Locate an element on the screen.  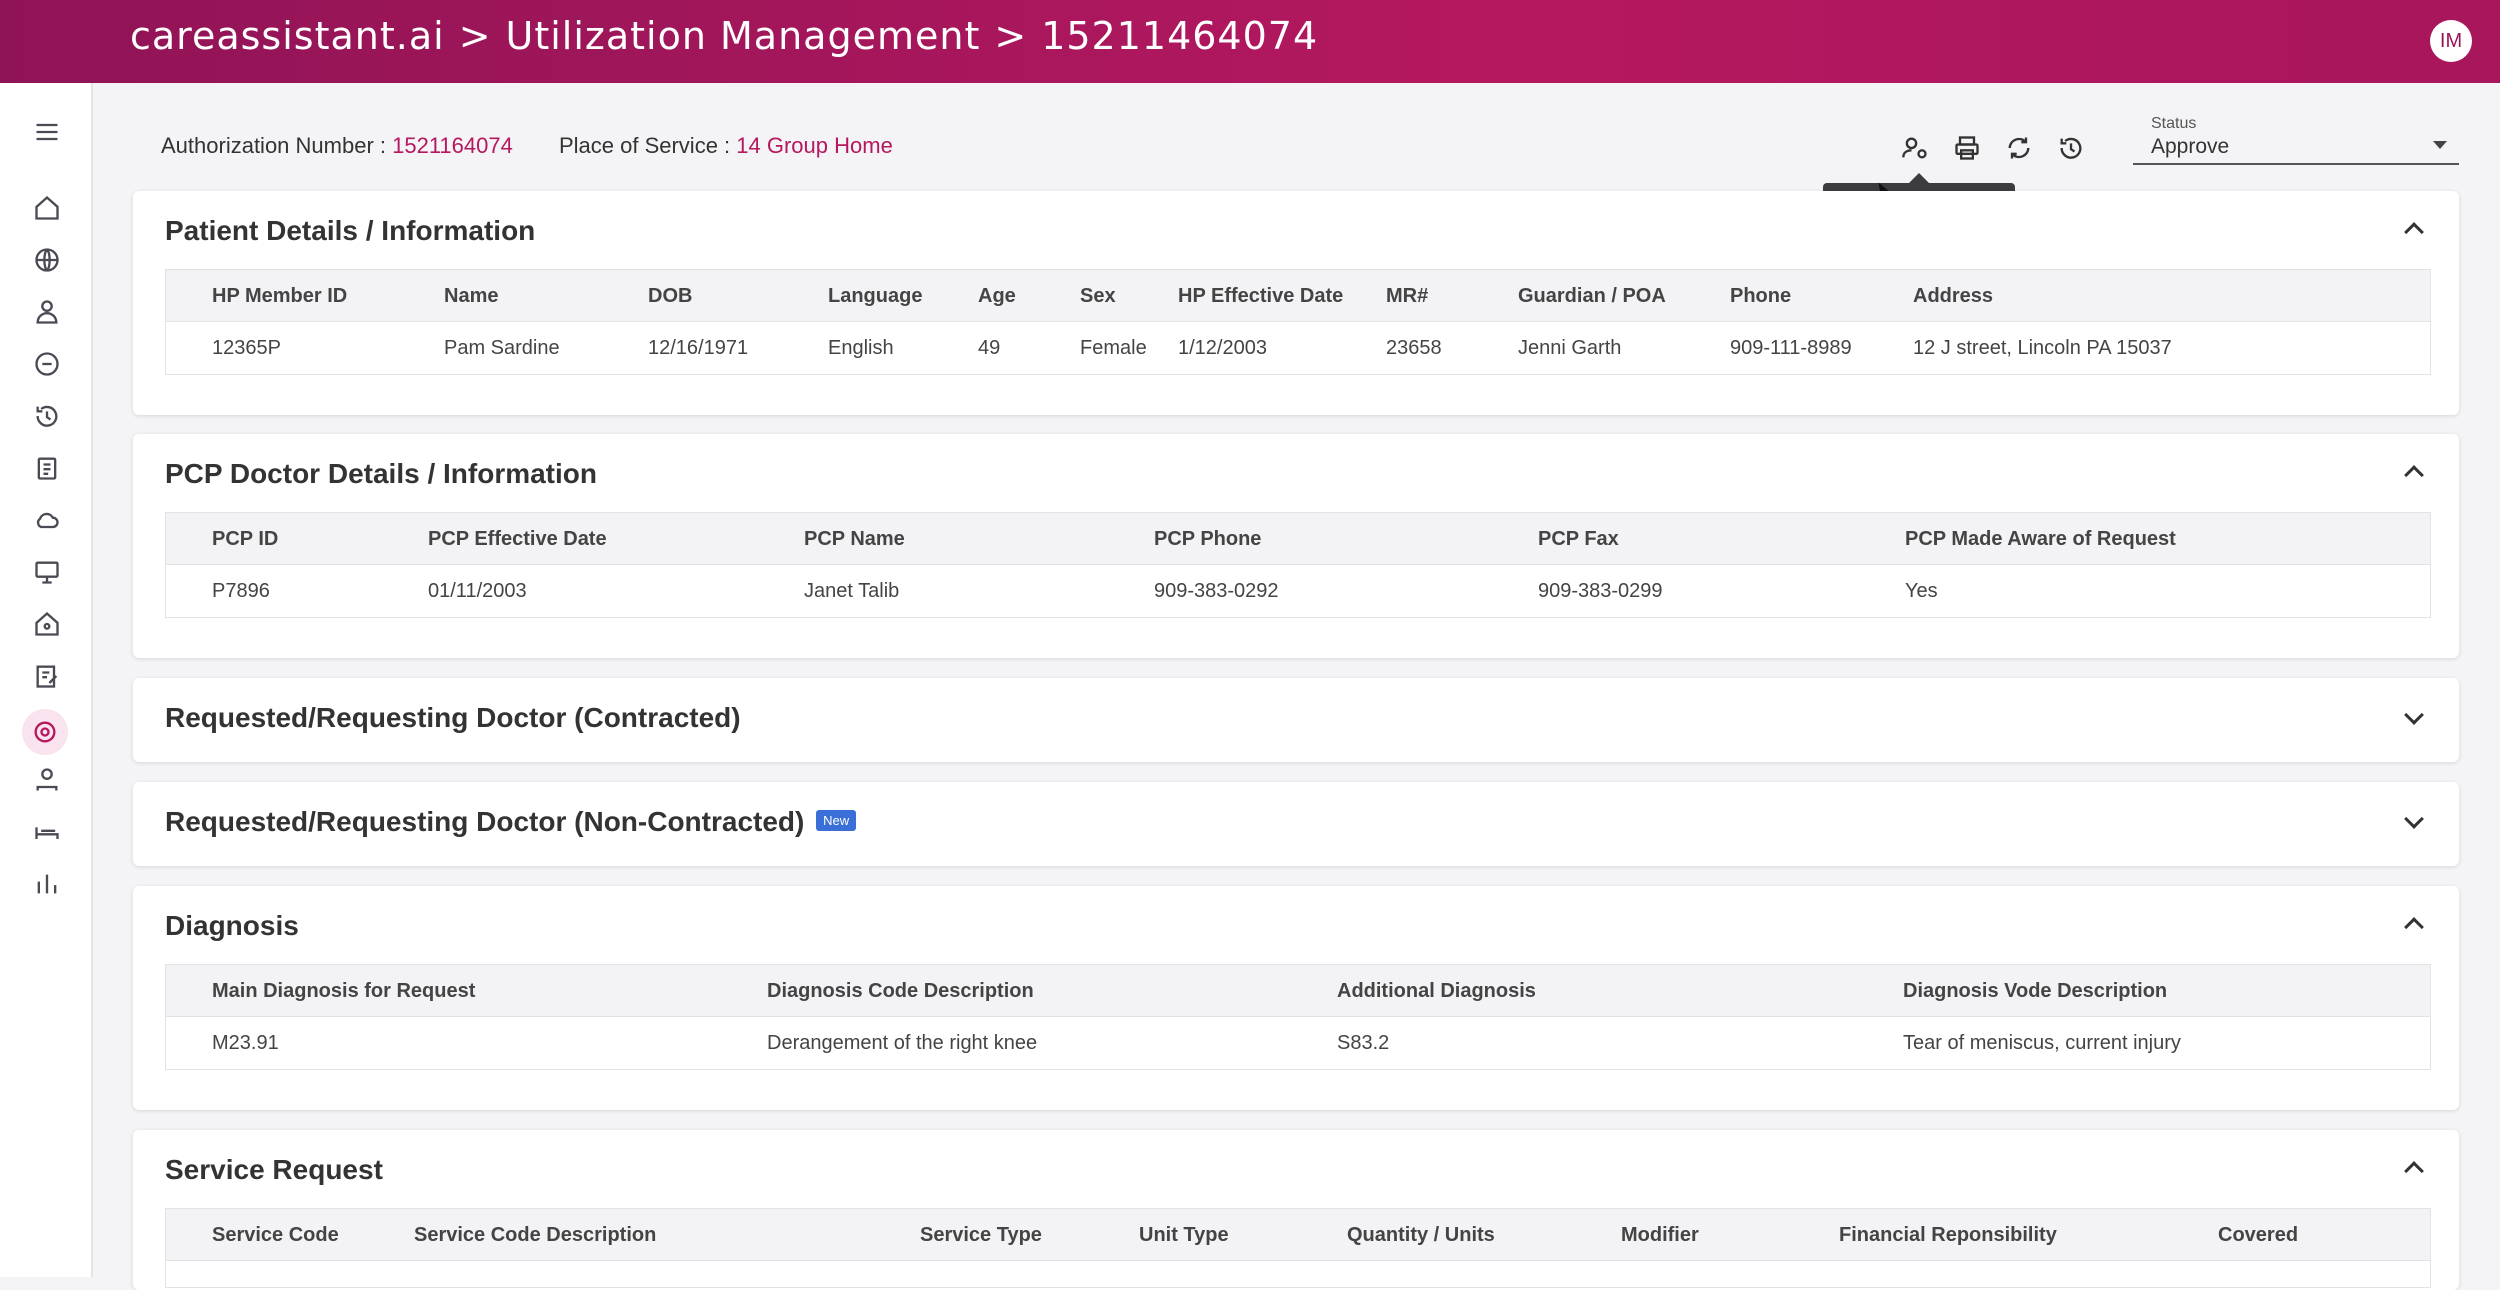
bar-chart-icon is located at coordinates (47, 884).